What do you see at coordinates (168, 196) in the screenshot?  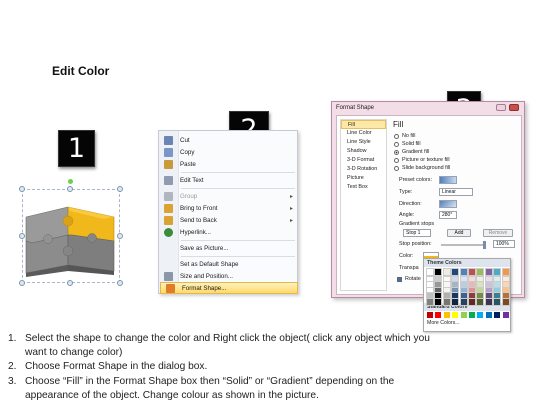 I see `group-icon` at bounding box center [168, 196].